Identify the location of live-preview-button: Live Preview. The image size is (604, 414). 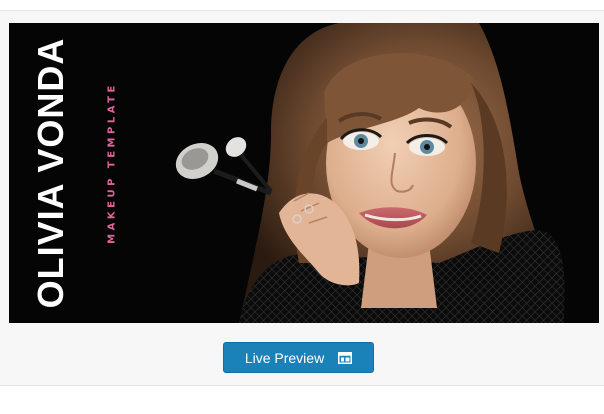
(298, 357).